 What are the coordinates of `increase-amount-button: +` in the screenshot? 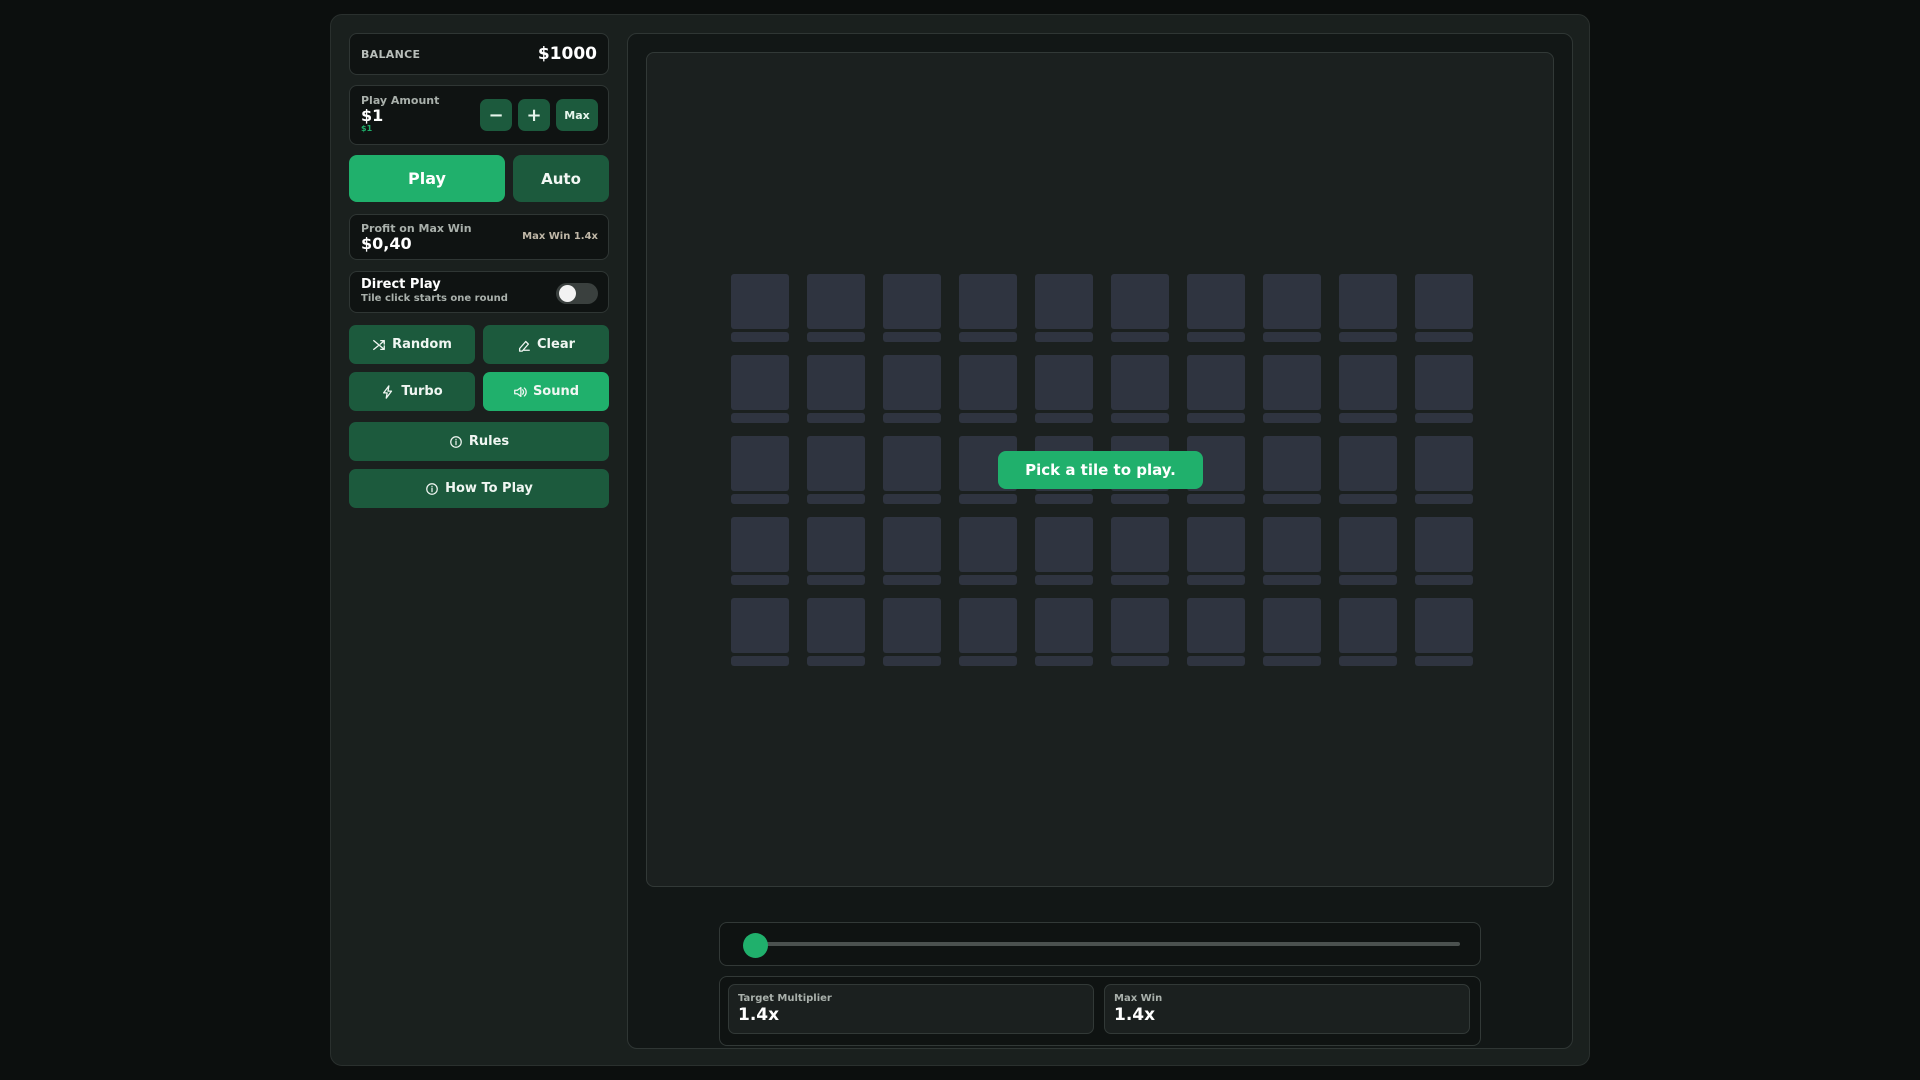 It's located at (534, 115).